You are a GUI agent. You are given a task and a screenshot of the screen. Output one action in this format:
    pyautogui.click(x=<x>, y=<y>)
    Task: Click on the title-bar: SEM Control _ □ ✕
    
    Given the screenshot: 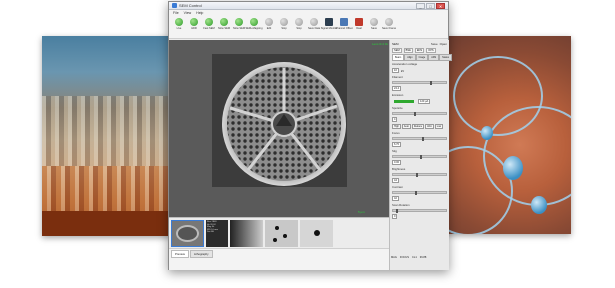 What is the action you would take?
    pyautogui.click(x=308, y=6)
    